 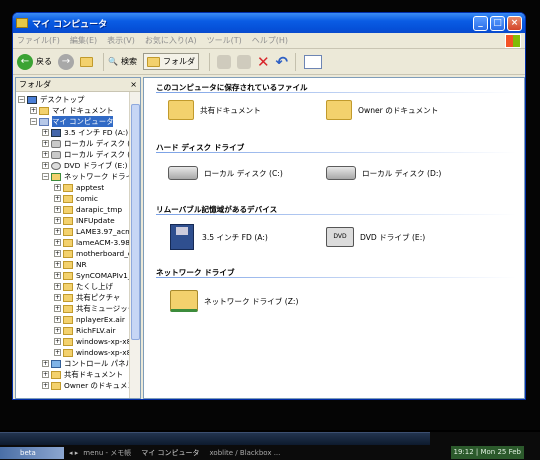 What do you see at coordinates (170, 453) in the screenshot?
I see `task-my-computer: マイ コンピュータ` at bounding box center [170, 453].